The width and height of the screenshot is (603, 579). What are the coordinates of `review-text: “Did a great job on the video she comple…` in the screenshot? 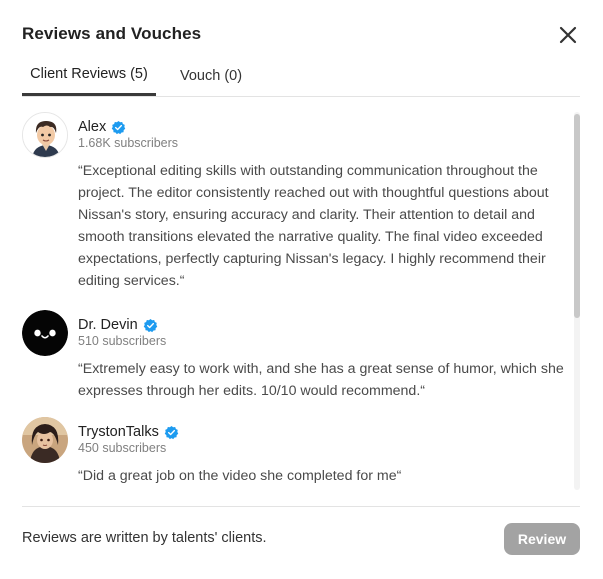 It's located at (240, 476).